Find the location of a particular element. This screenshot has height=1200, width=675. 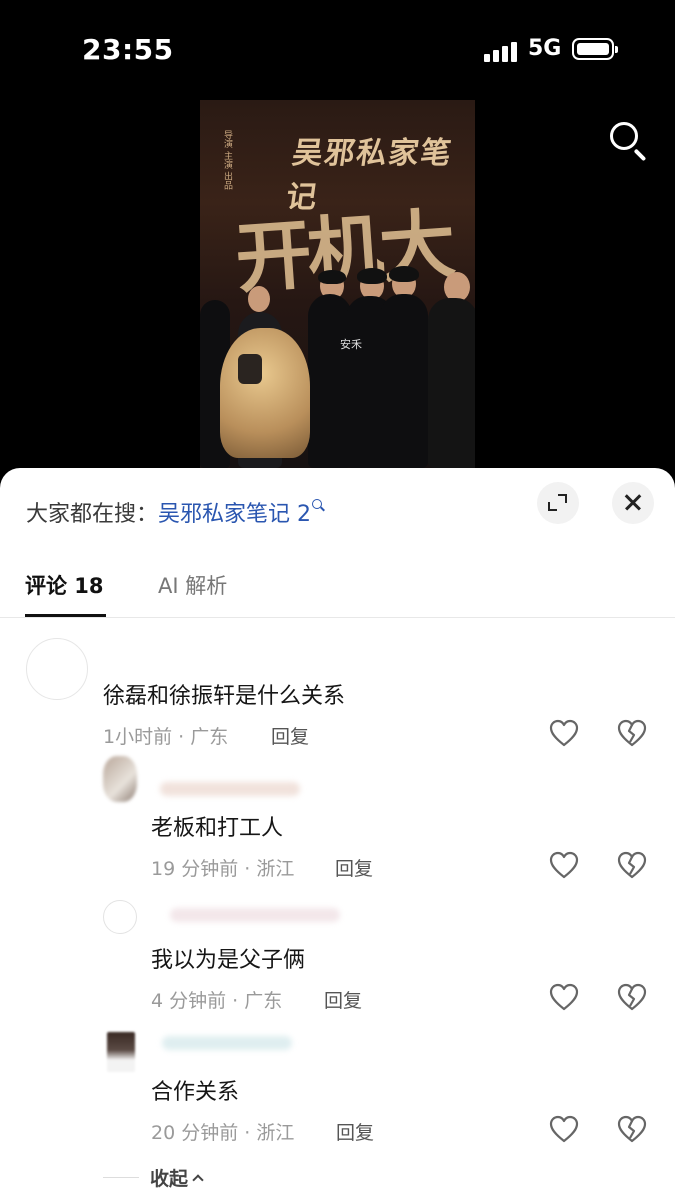

active-tab-indicator is located at coordinates (65, 615).